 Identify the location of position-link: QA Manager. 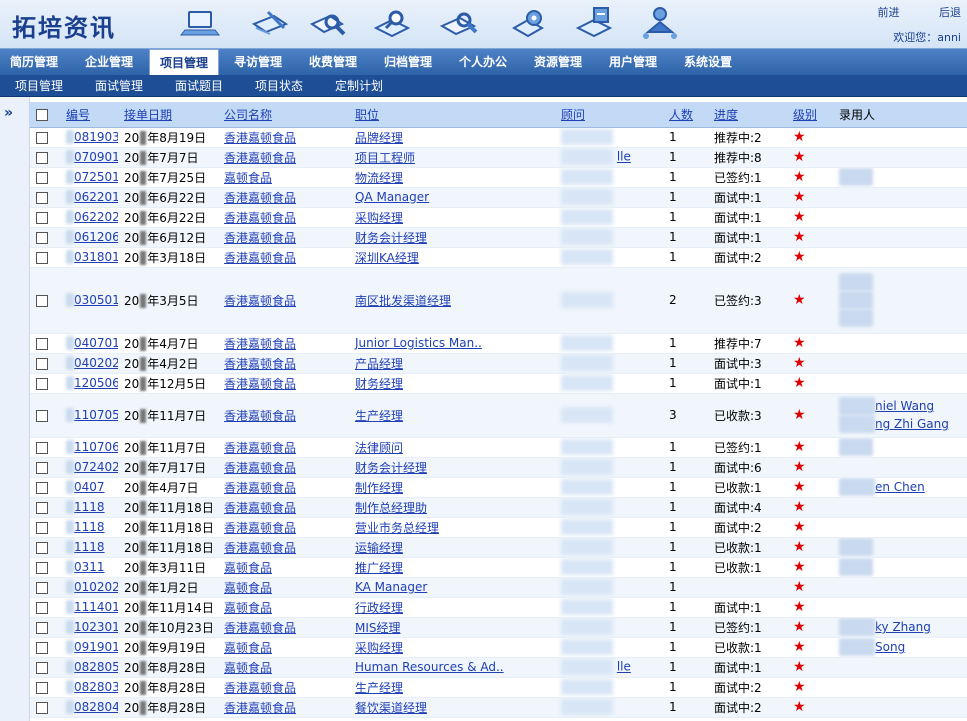
(392, 197).